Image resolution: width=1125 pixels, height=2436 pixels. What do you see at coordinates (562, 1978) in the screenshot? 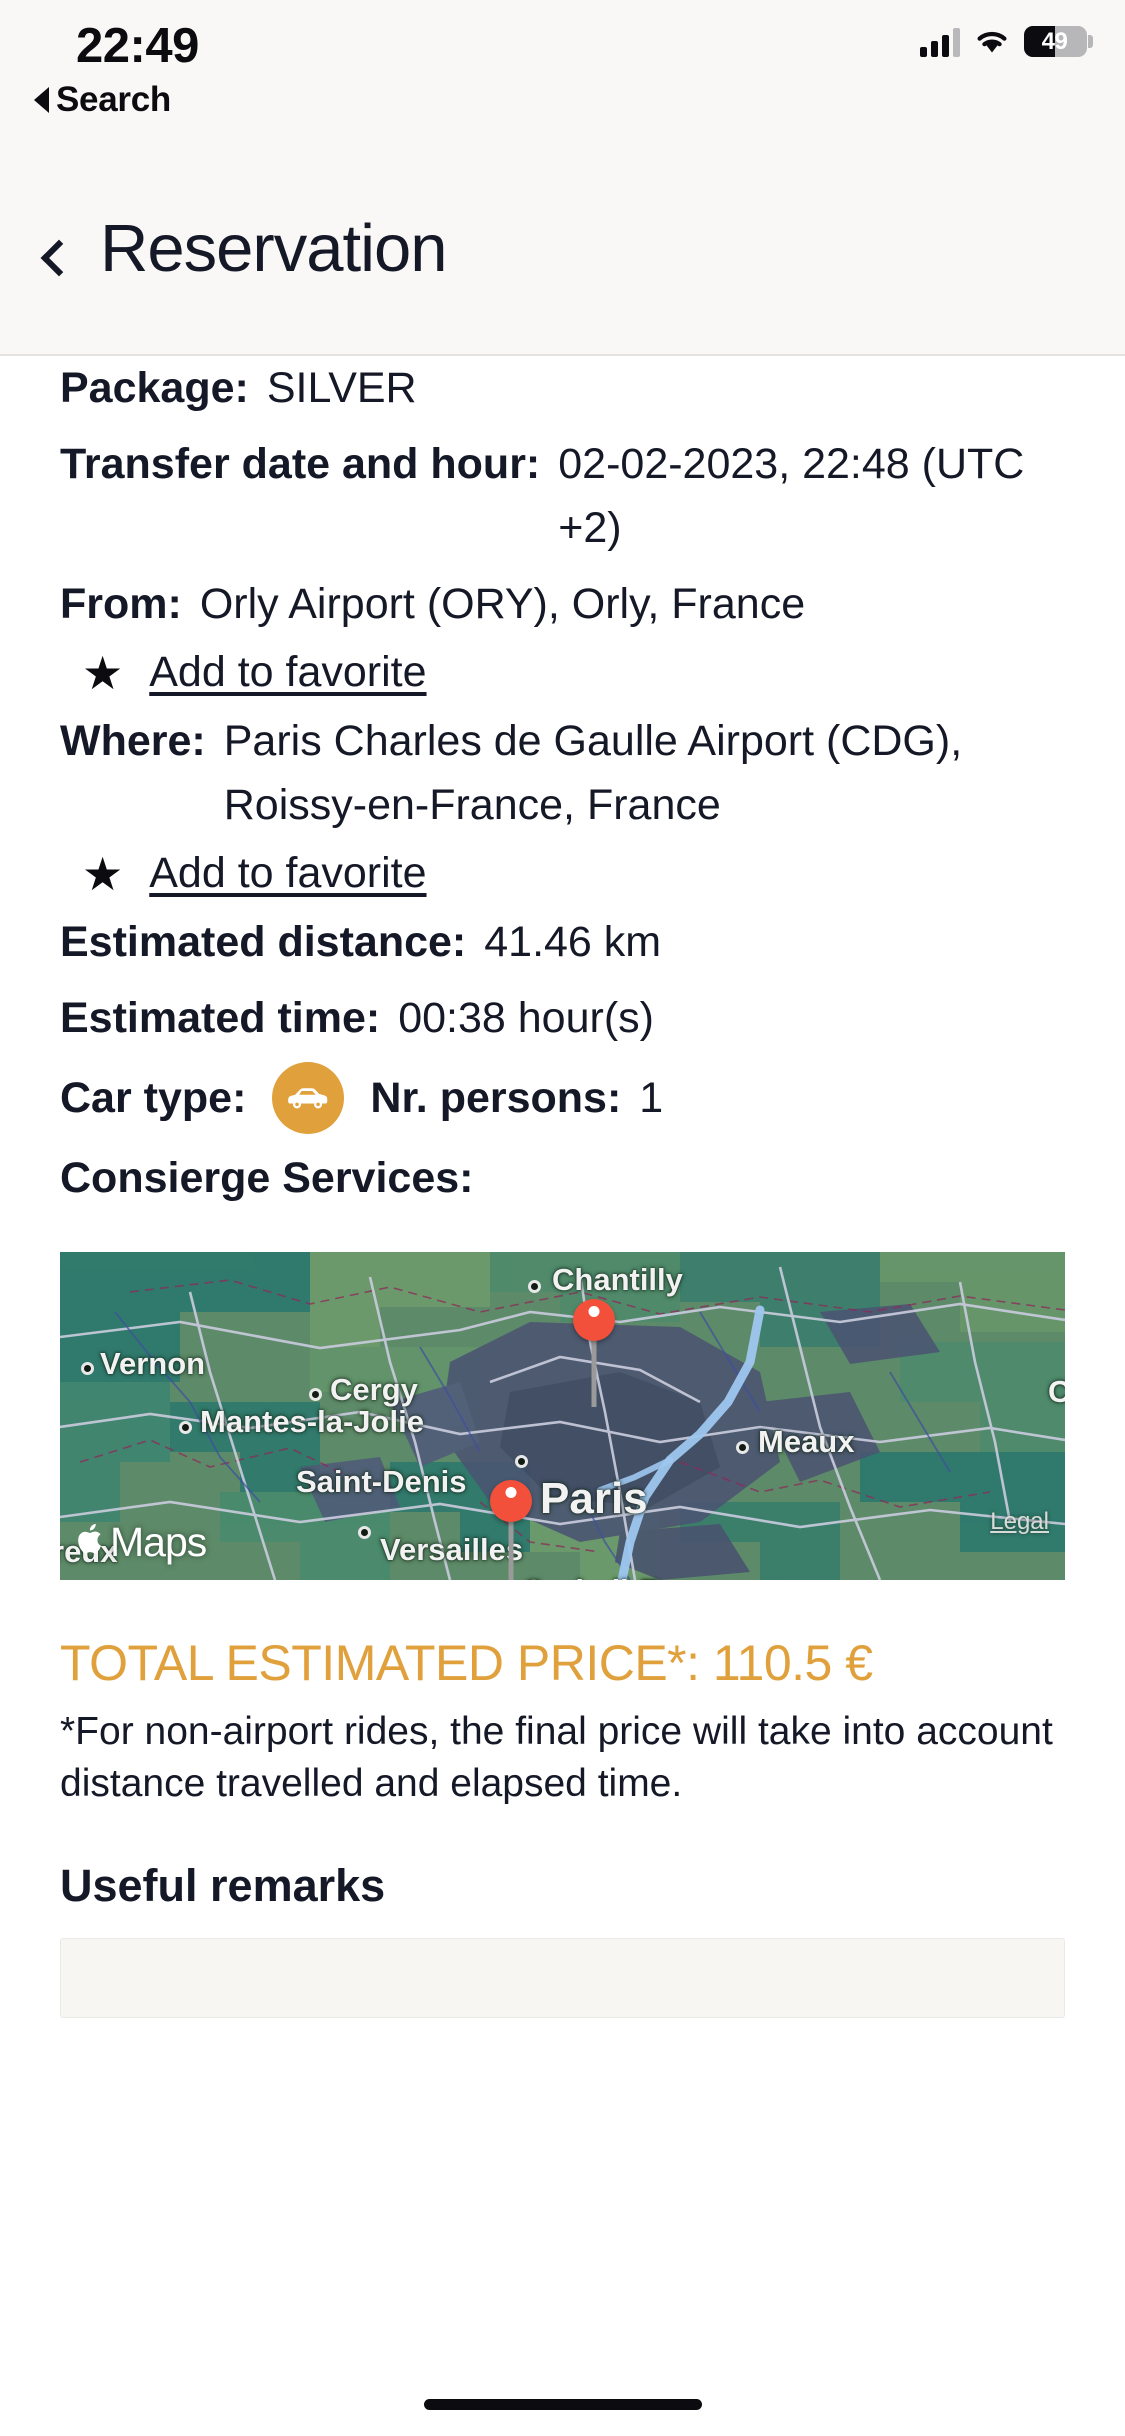
I see `useful-remarks-input` at bounding box center [562, 1978].